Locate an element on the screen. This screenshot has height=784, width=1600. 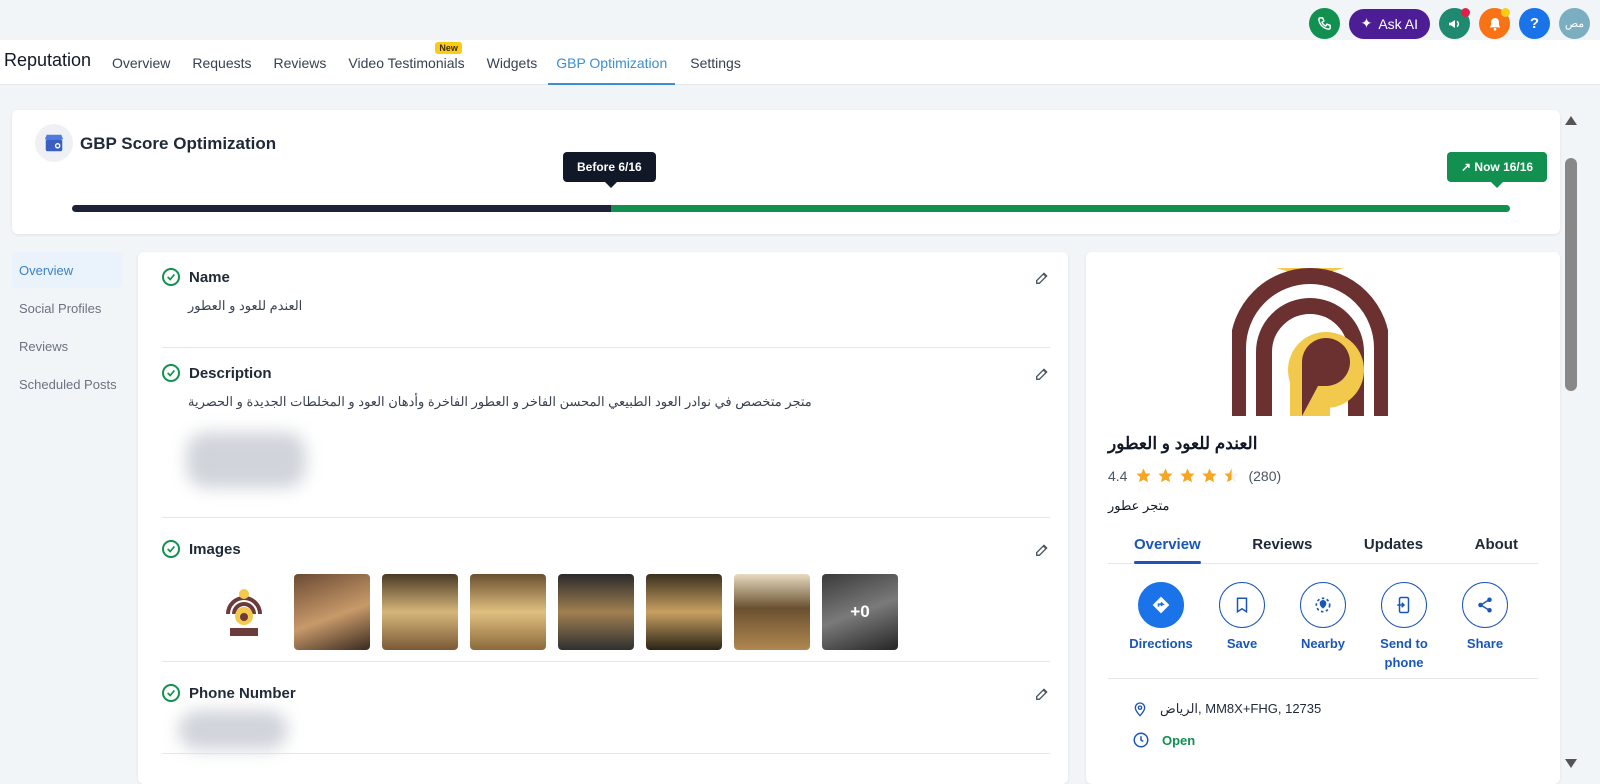
share-button: Share is located at coordinates (1485, 627).